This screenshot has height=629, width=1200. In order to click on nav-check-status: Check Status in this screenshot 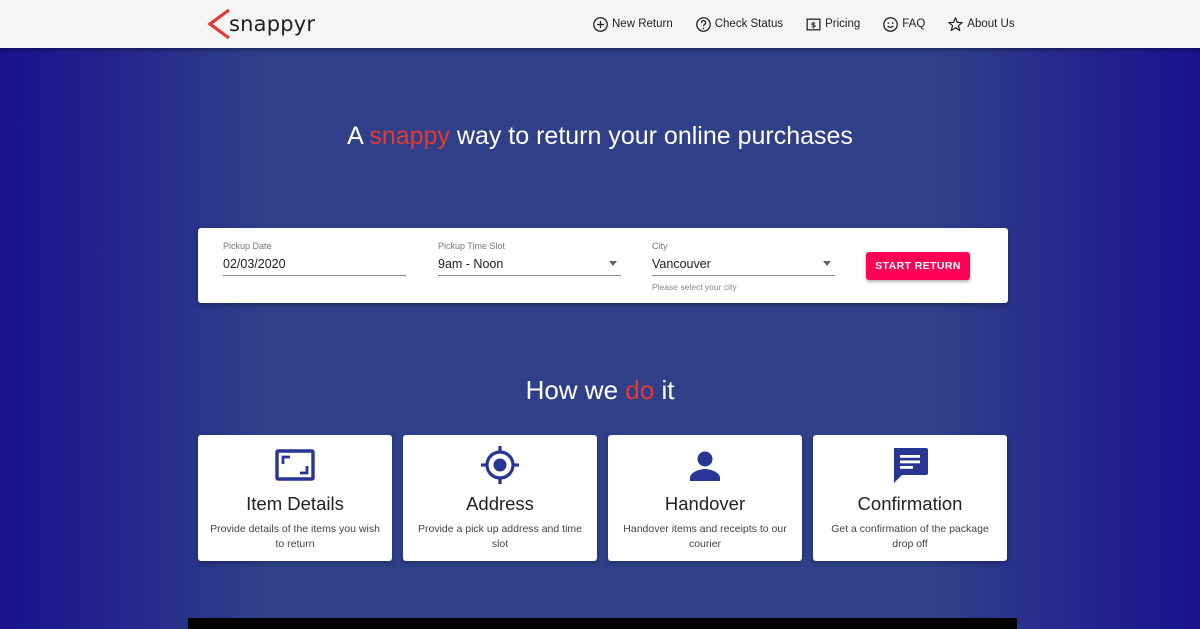, I will do `click(739, 24)`.